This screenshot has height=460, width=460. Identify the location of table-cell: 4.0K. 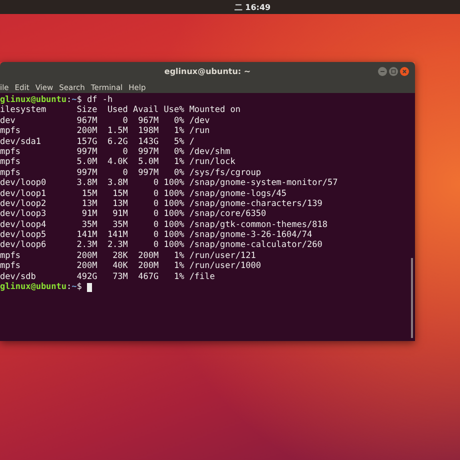
(117, 162).